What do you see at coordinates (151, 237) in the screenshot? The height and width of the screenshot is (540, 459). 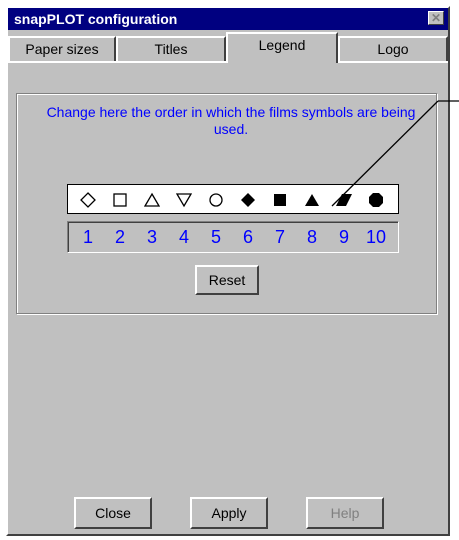 I see `order-number: 3` at bounding box center [151, 237].